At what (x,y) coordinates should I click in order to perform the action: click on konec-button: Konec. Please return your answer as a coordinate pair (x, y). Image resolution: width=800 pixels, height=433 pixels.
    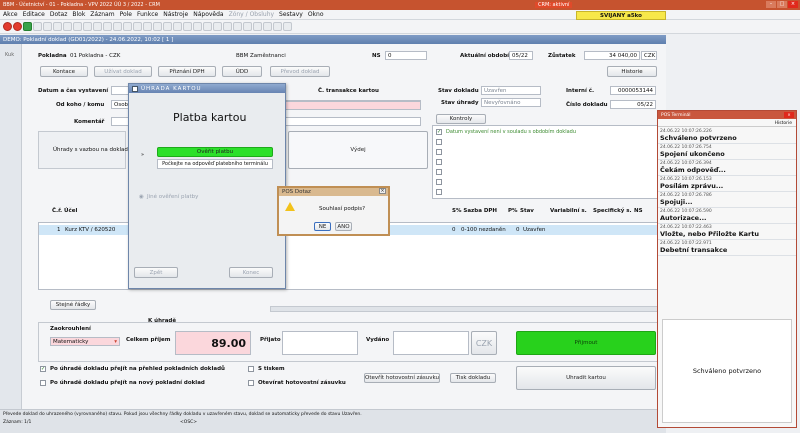
    Looking at the image, I should click on (251, 272).